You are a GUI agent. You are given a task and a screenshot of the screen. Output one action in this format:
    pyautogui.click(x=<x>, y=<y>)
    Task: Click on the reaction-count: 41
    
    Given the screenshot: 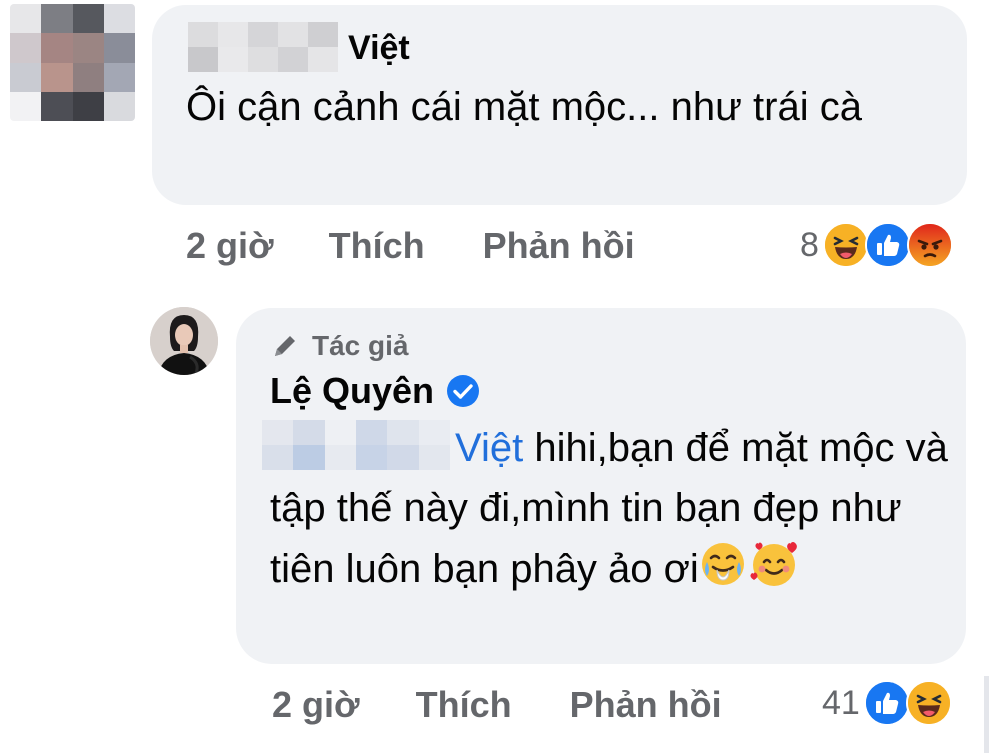 What is the action you would take?
    pyautogui.click(x=841, y=702)
    